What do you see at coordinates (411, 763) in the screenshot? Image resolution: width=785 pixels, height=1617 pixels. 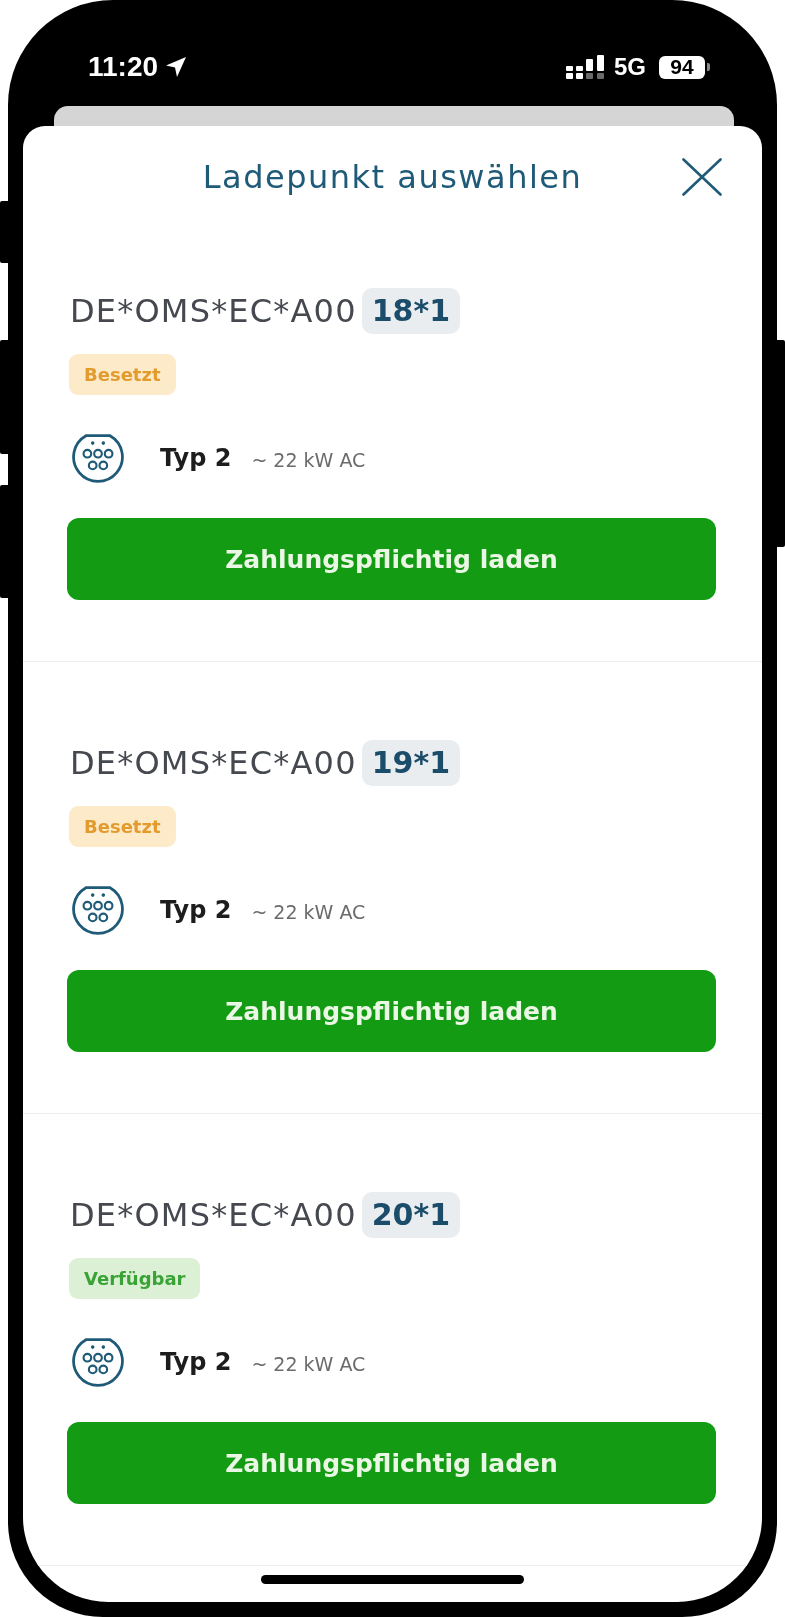 I see `charge-point-number: 19*1` at bounding box center [411, 763].